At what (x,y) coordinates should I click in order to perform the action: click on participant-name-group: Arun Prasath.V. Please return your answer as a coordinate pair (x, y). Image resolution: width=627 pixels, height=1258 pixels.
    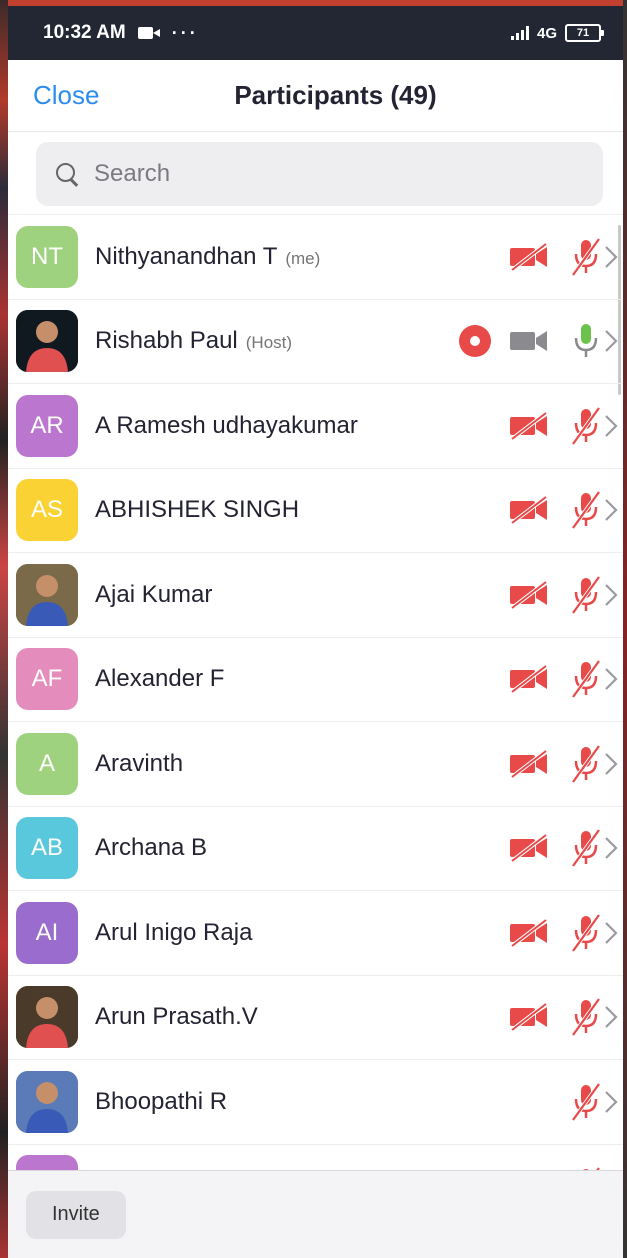
    Looking at the image, I should click on (302, 1017).